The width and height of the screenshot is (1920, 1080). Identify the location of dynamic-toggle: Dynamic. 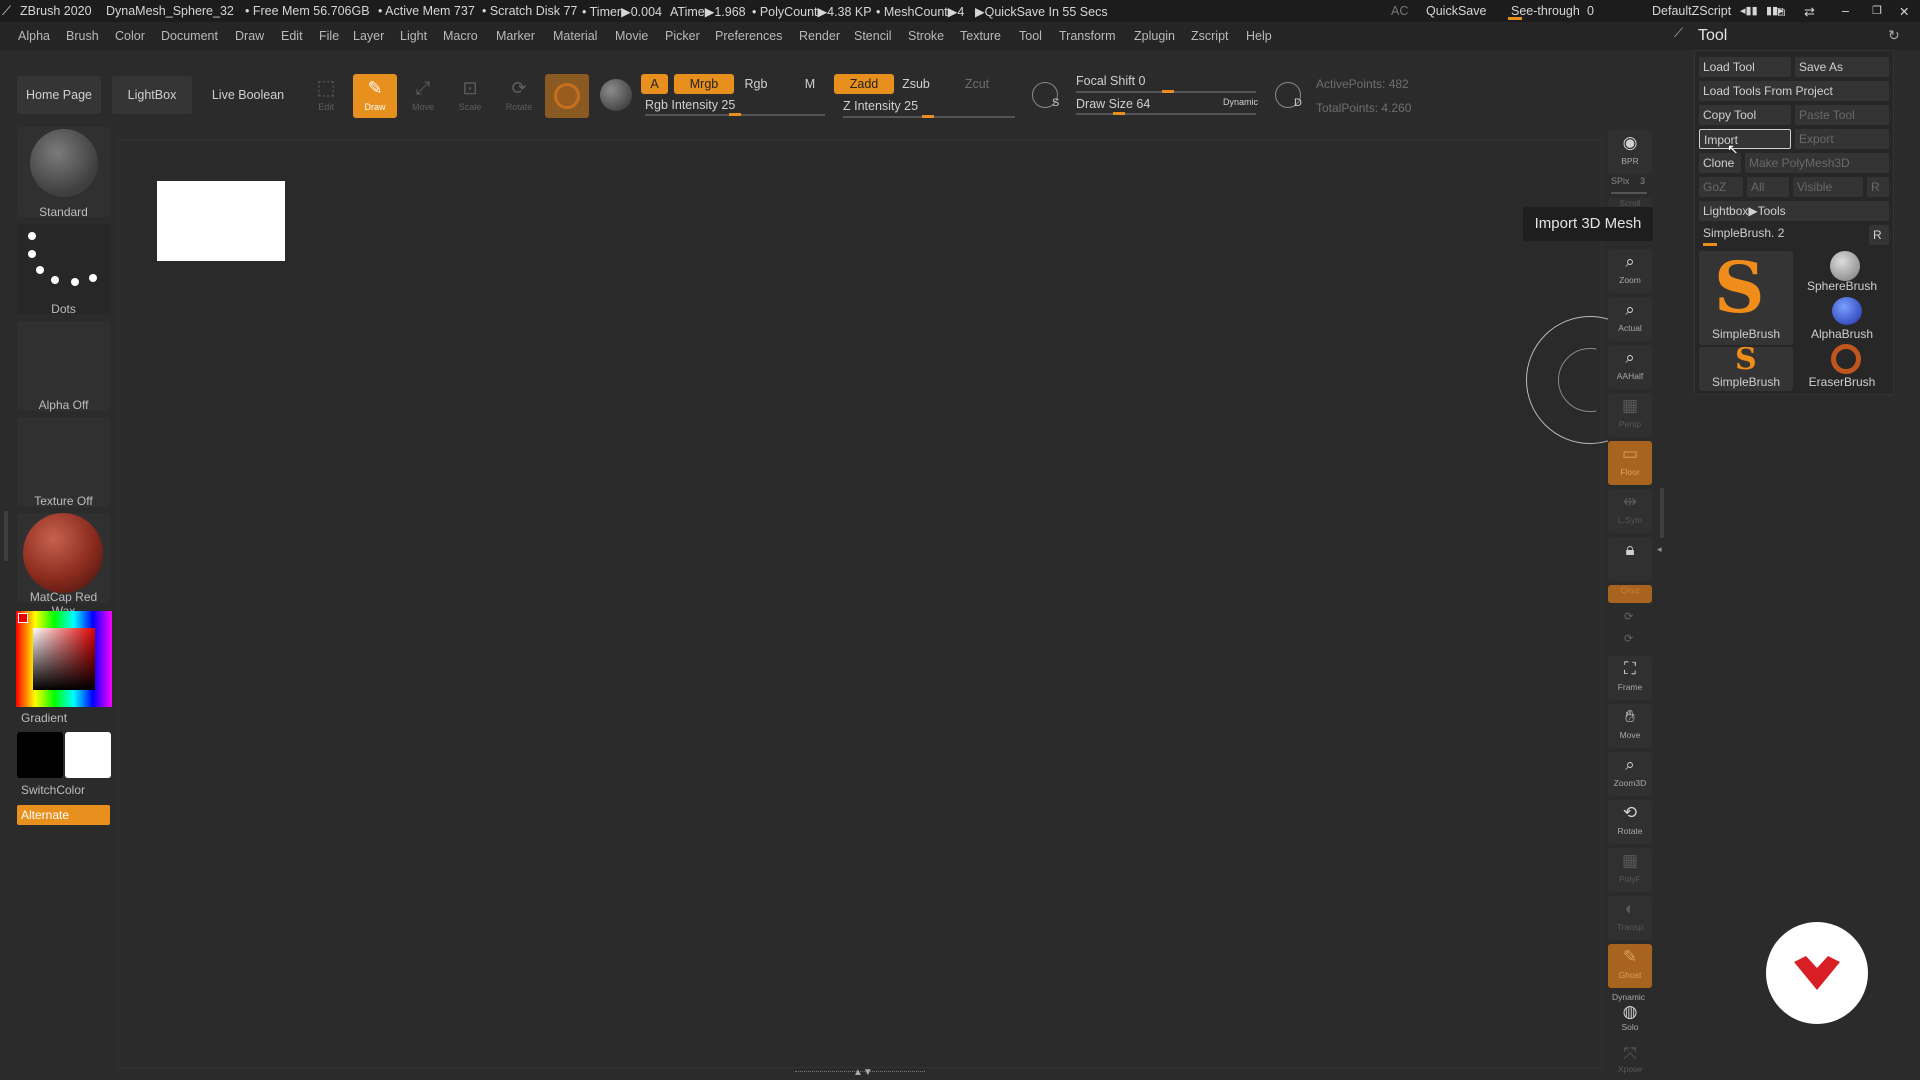
(1240, 102).